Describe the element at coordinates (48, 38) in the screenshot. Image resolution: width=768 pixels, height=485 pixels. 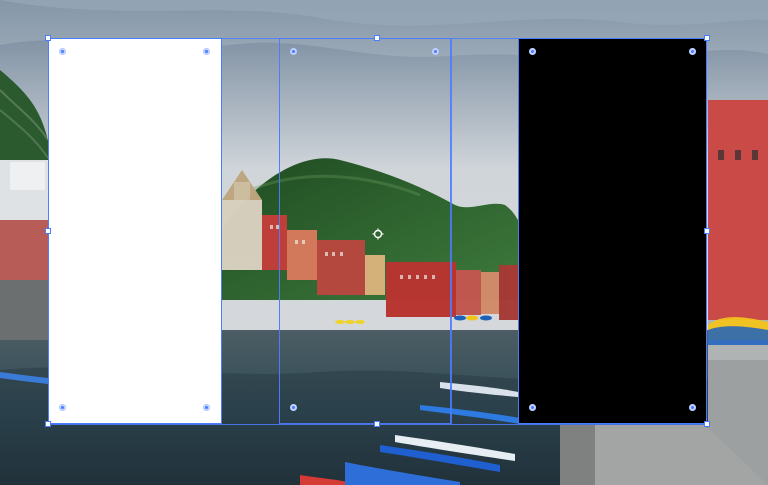
I see `selection-handle-top-left` at that location.